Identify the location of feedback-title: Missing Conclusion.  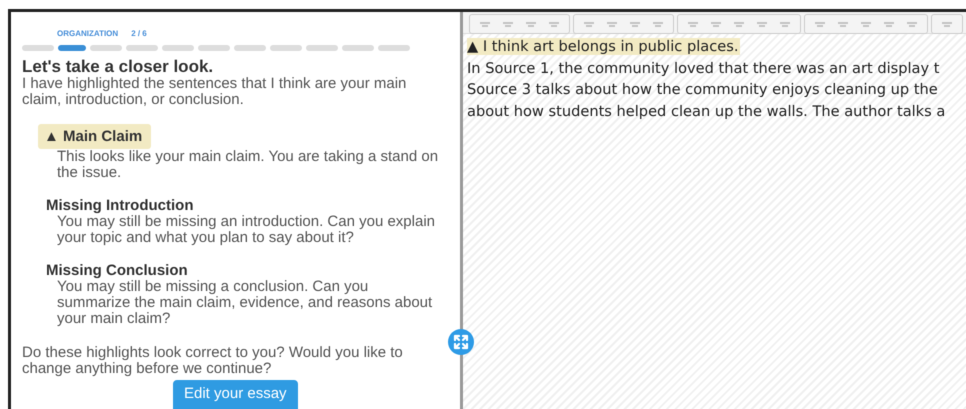
(117, 270).